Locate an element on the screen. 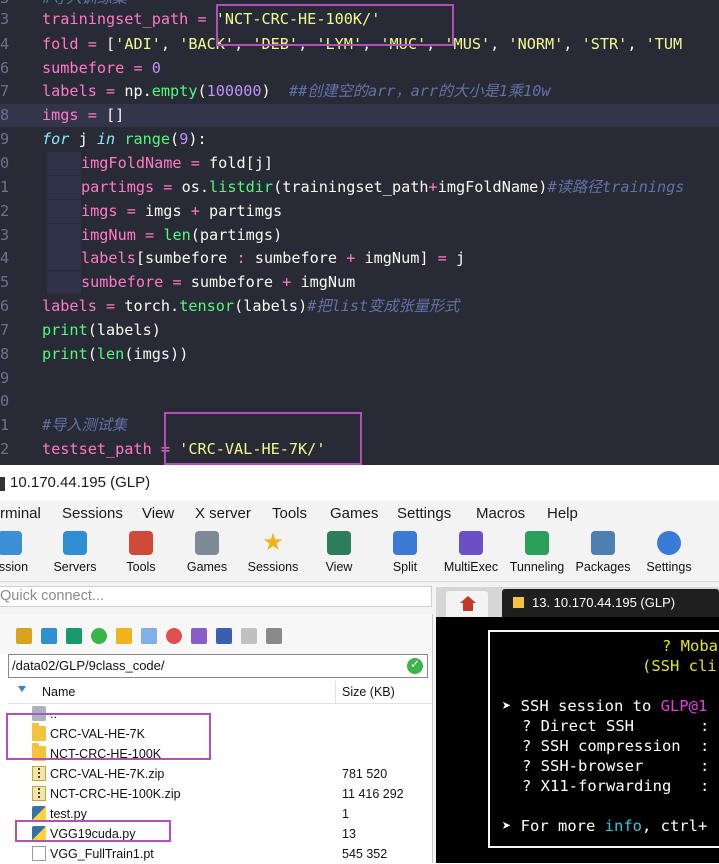 The image size is (719, 864). code-line: 7 print(labels) is located at coordinates (359, 330).